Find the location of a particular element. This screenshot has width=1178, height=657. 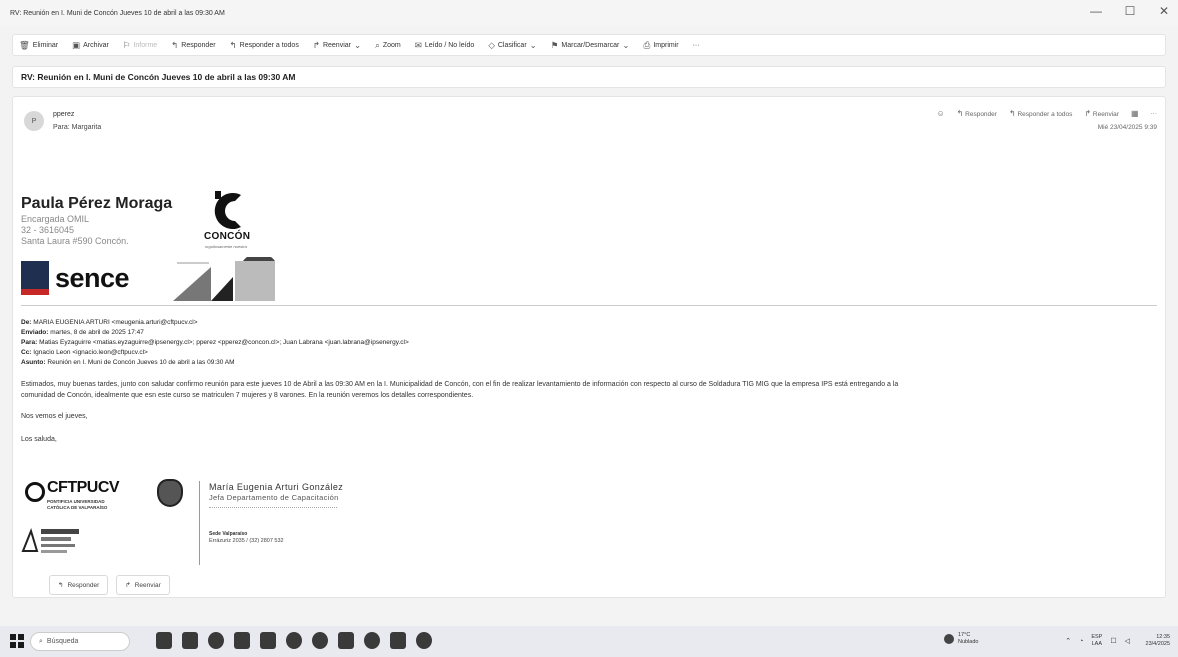

chile-gov-flag-icon is located at coordinates (35, 278).